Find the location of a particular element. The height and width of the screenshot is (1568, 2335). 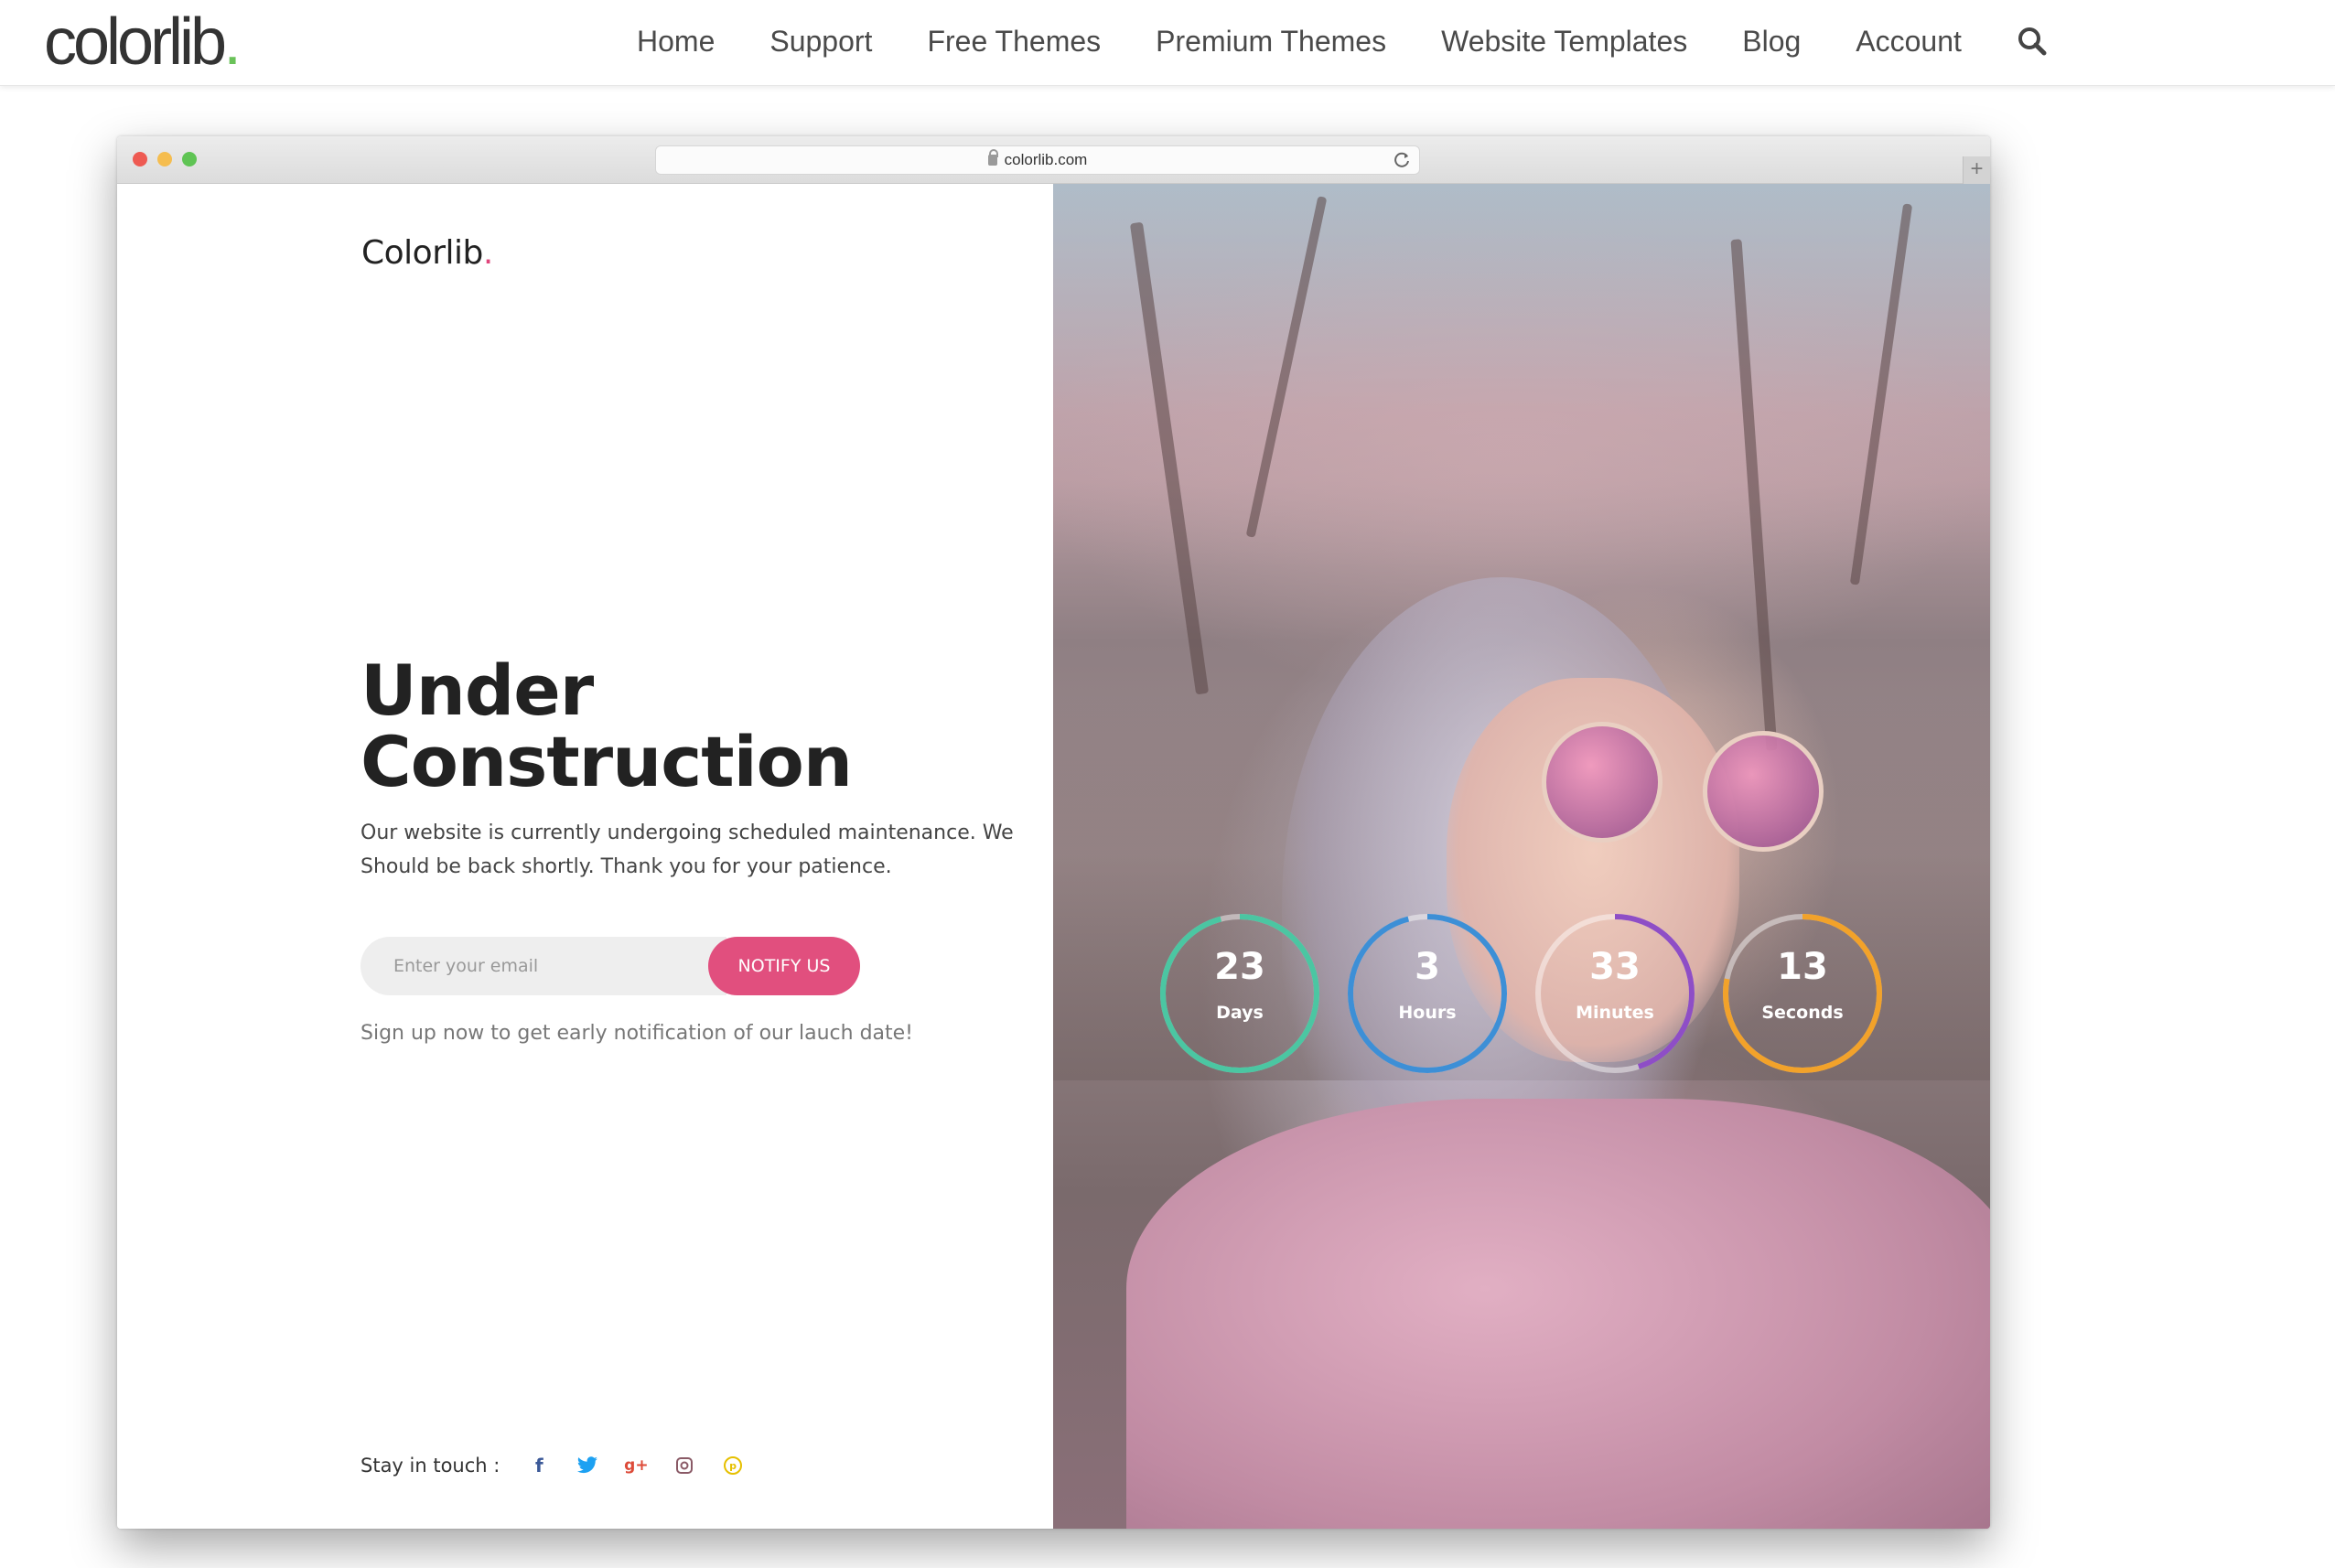

lock-icon is located at coordinates (993, 157).